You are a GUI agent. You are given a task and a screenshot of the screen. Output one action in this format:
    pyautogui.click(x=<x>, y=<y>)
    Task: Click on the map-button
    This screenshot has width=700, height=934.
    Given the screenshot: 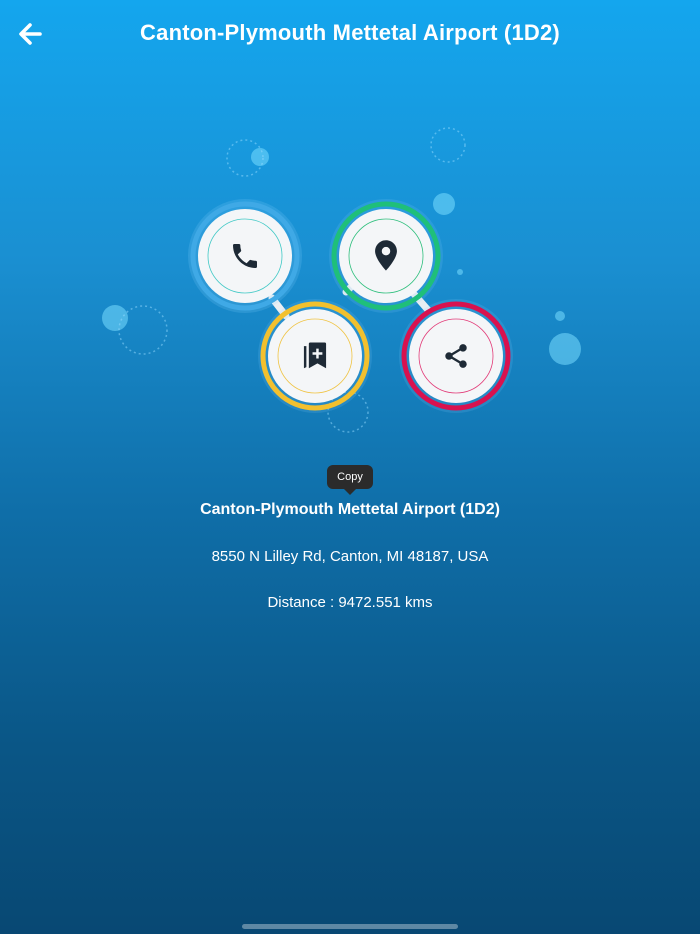 What is the action you would take?
    pyautogui.click(x=386, y=256)
    